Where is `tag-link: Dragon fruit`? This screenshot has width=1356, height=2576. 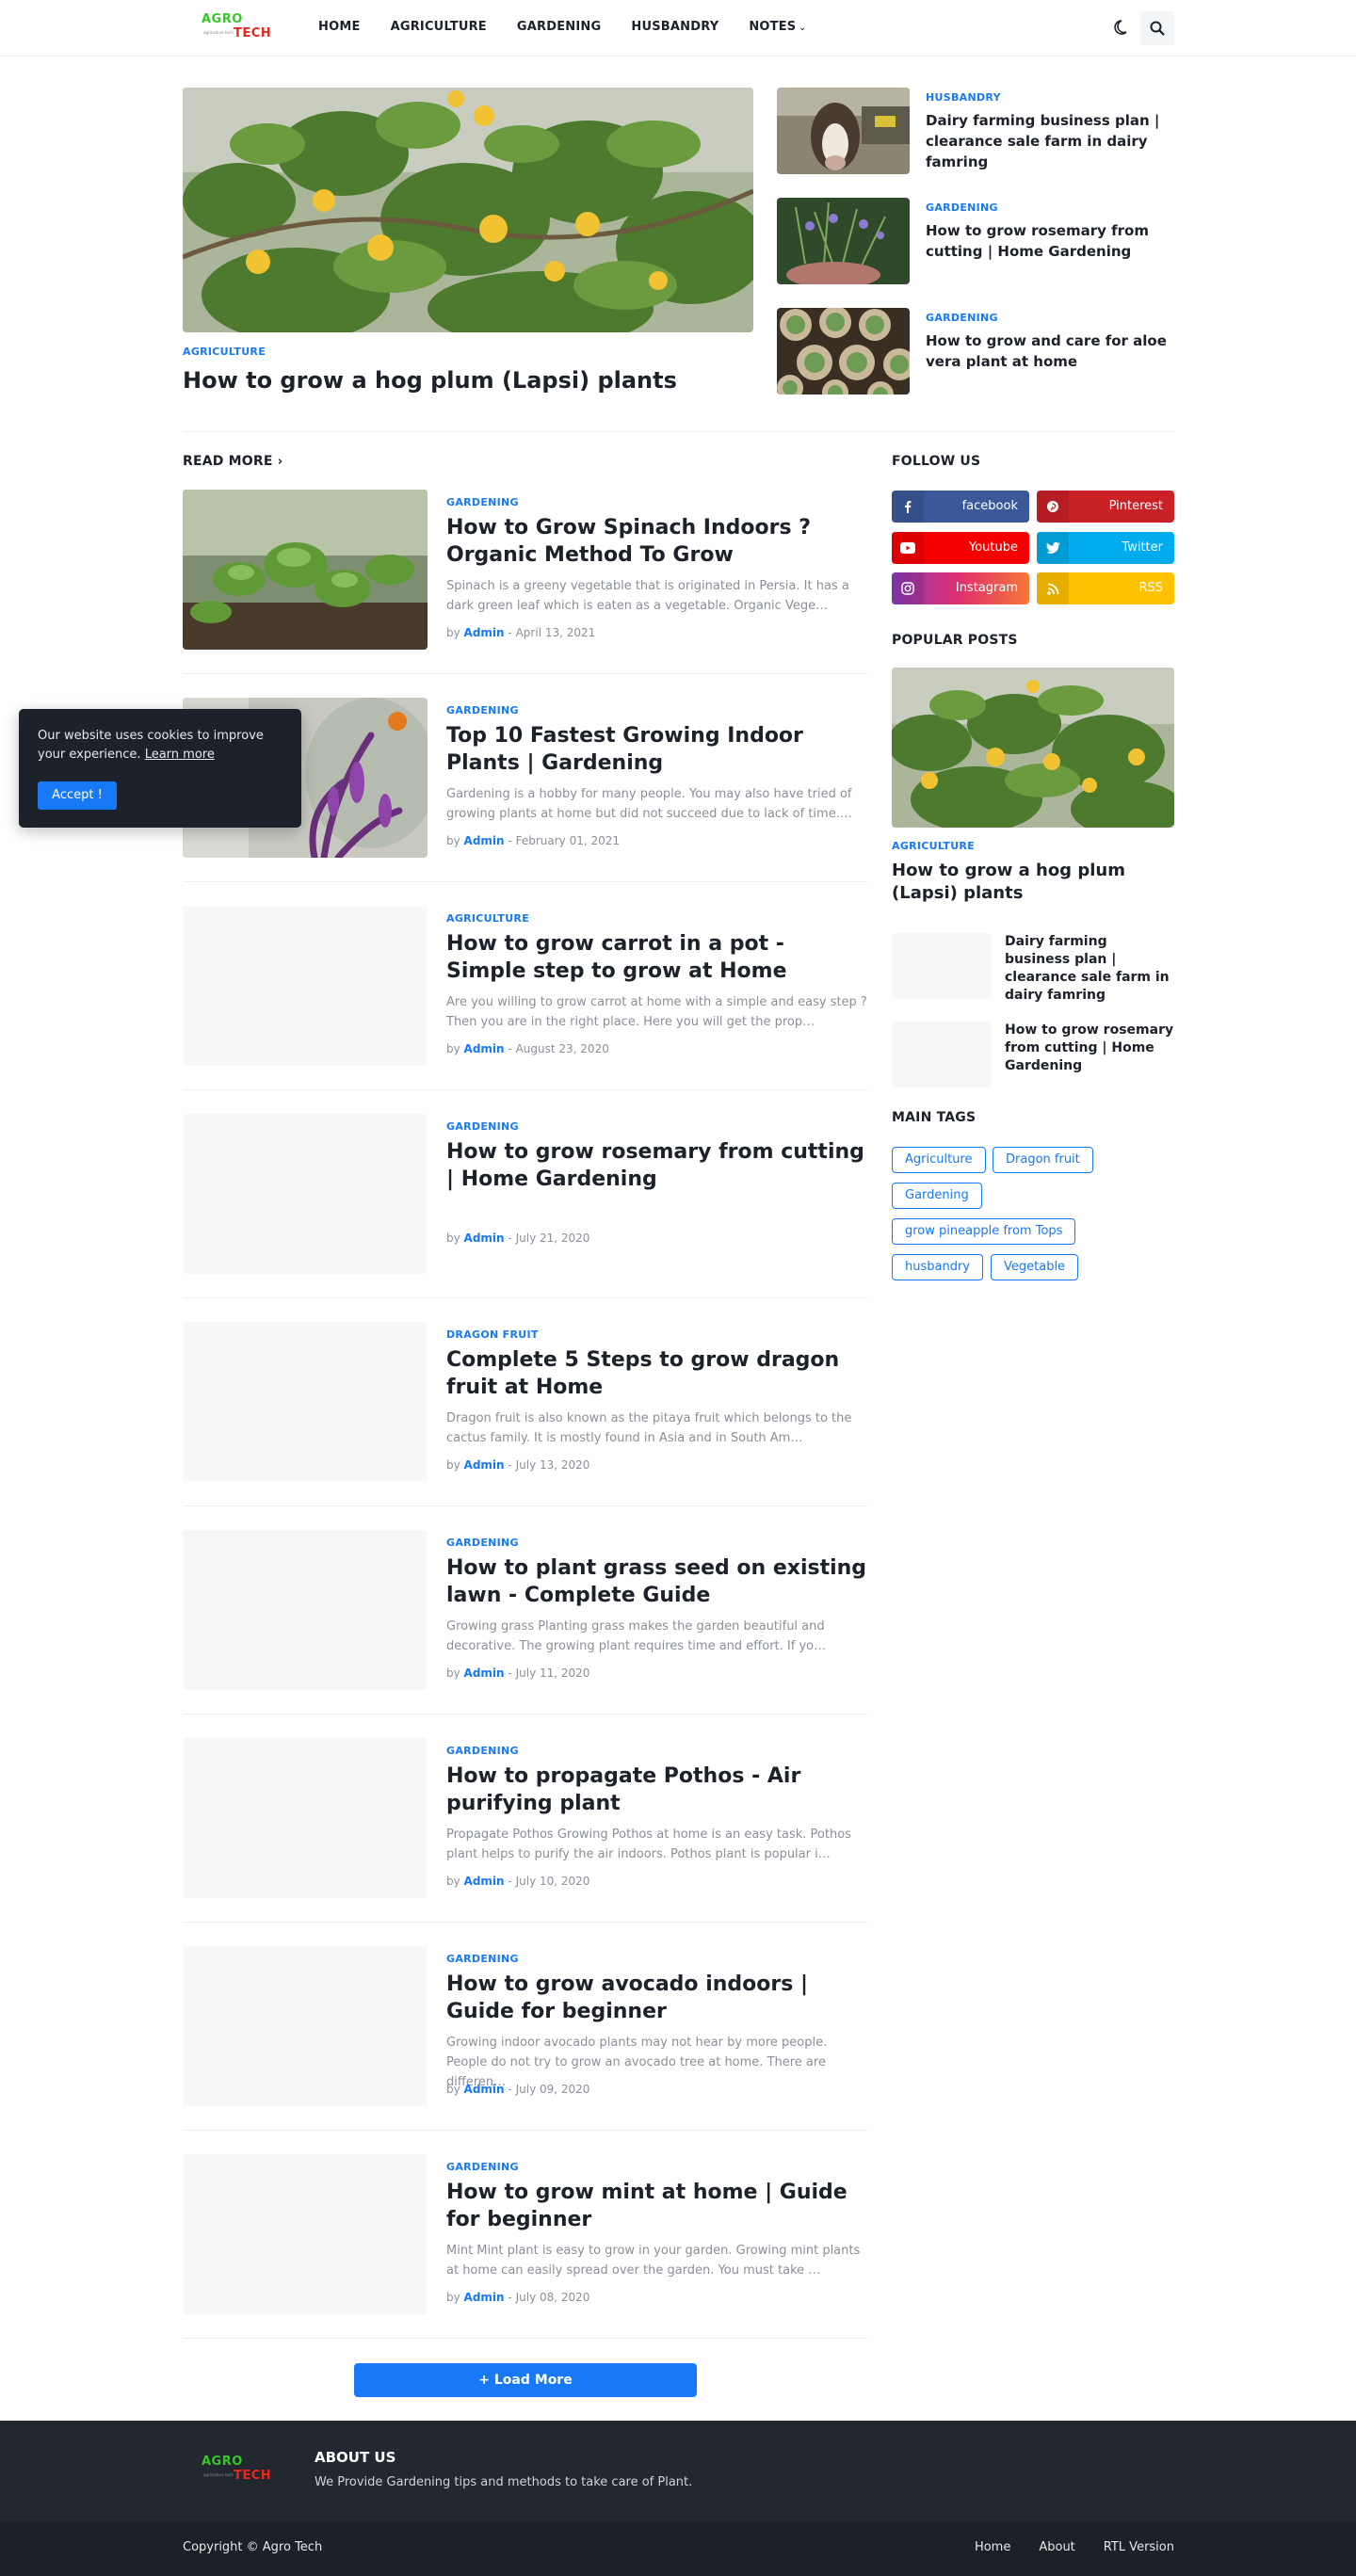 tag-link: Dragon fruit is located at coordinates (1043, 1160).